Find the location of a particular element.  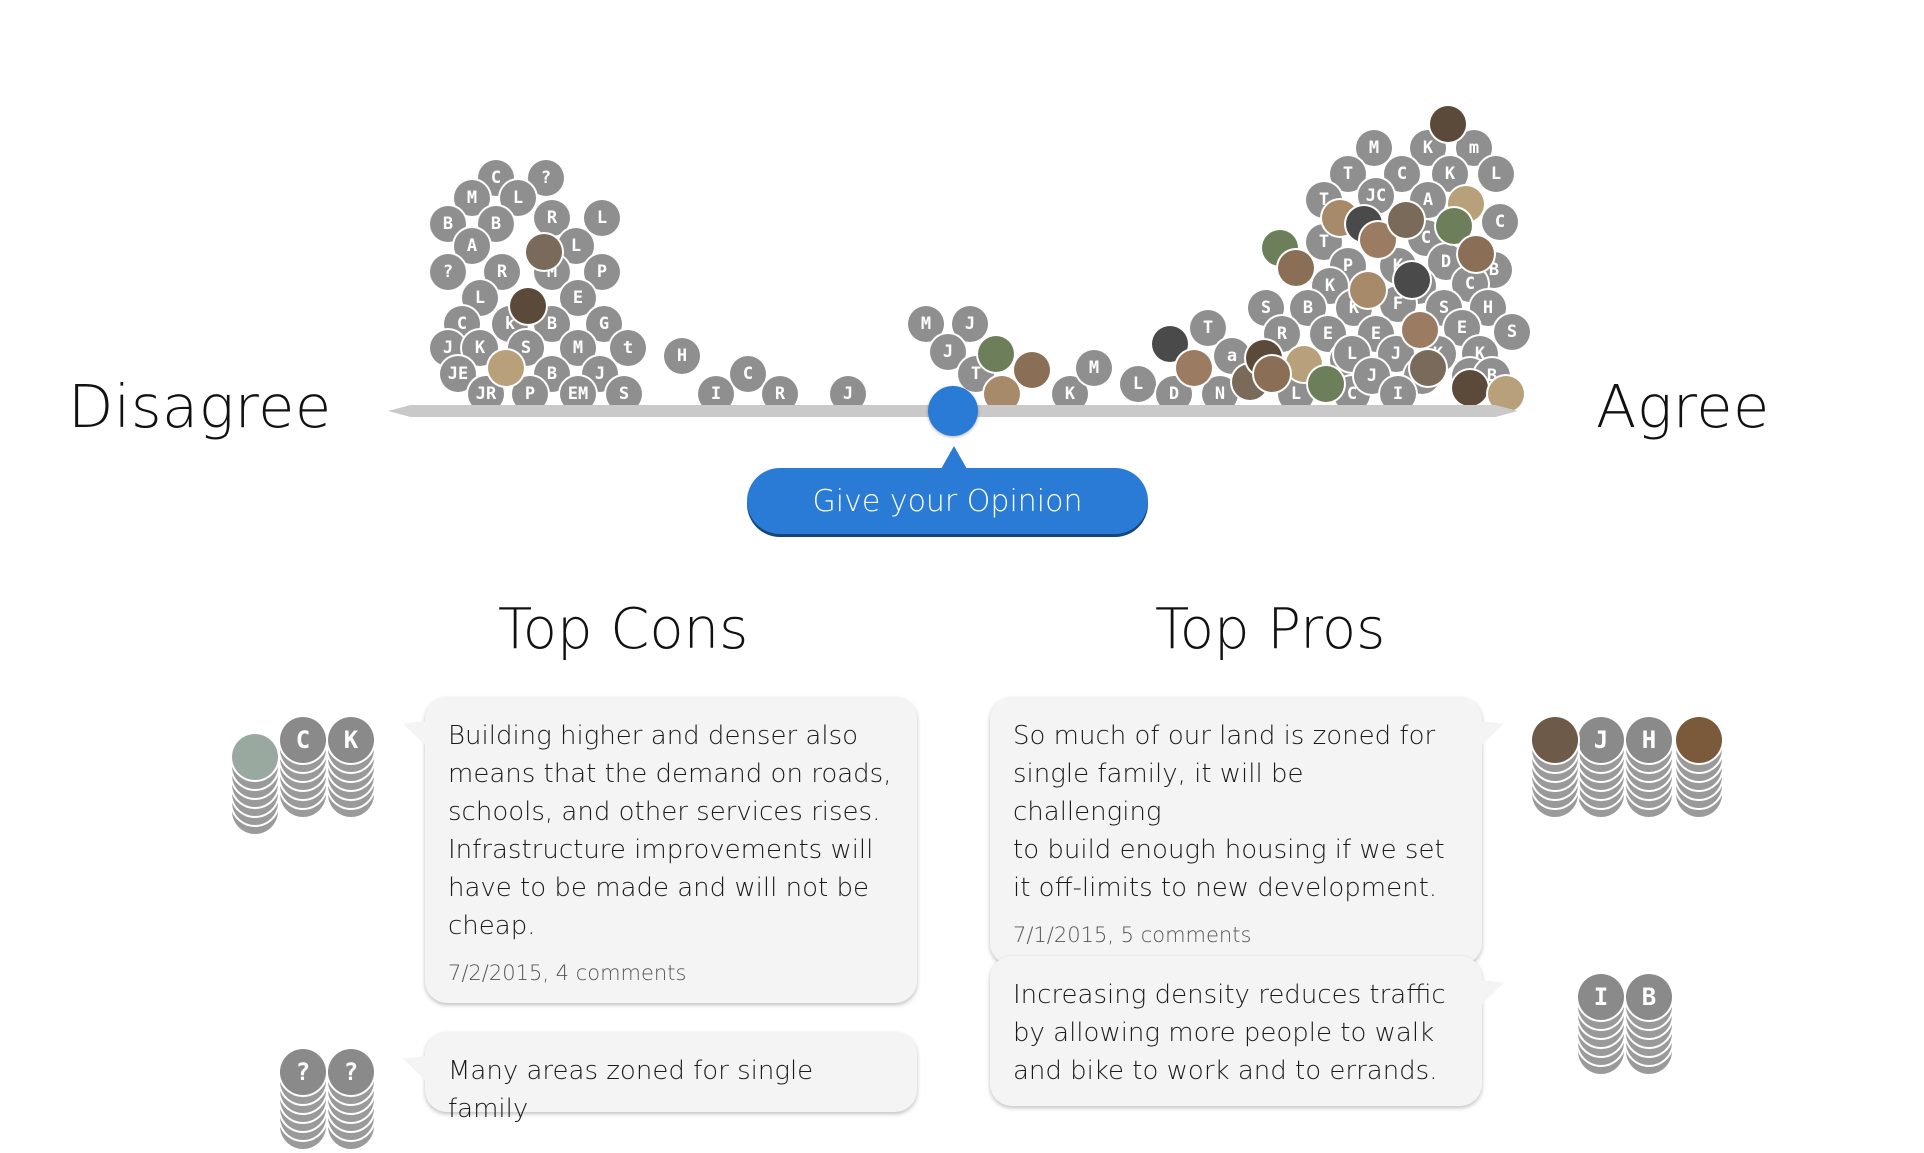

con-card: Many areas zoned for single family is located at coordinates (660, 1078).